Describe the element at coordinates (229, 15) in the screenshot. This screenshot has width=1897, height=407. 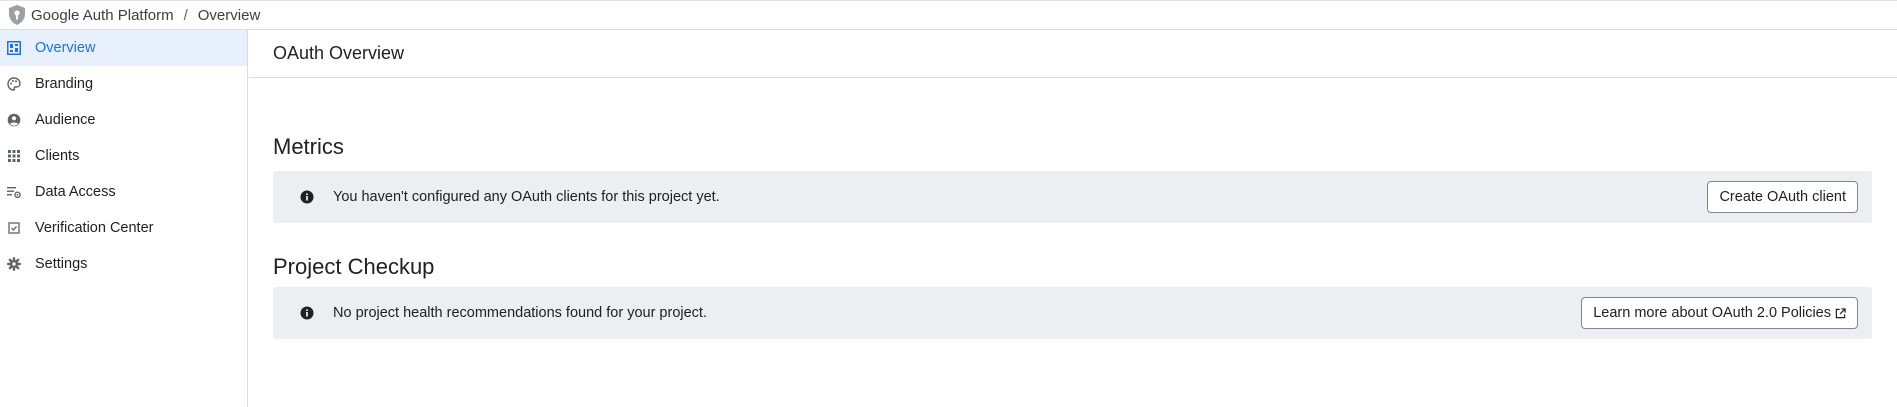
I see `breadcrumb-current: Overview` at that location.